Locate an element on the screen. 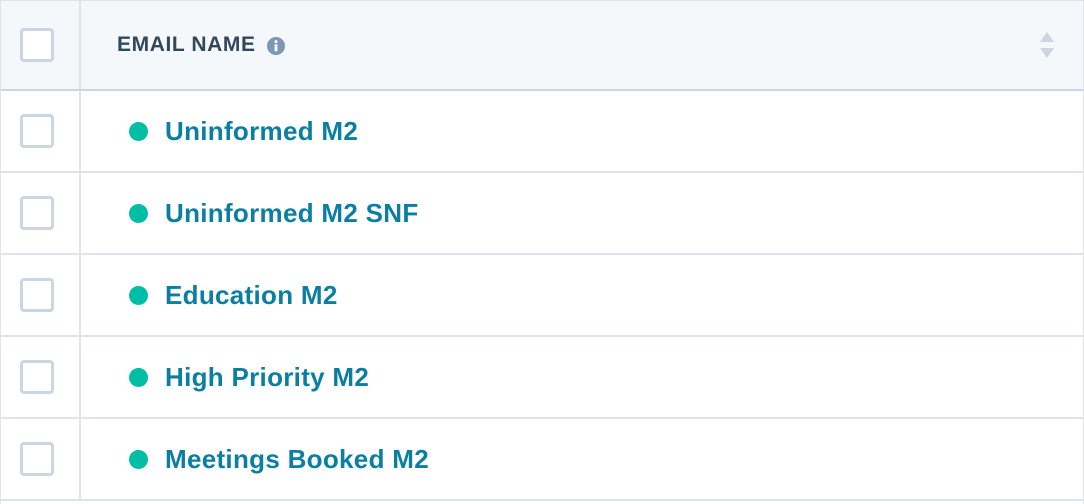  email-name-text: Uninformed M2 is located at coordinates (262, 130).